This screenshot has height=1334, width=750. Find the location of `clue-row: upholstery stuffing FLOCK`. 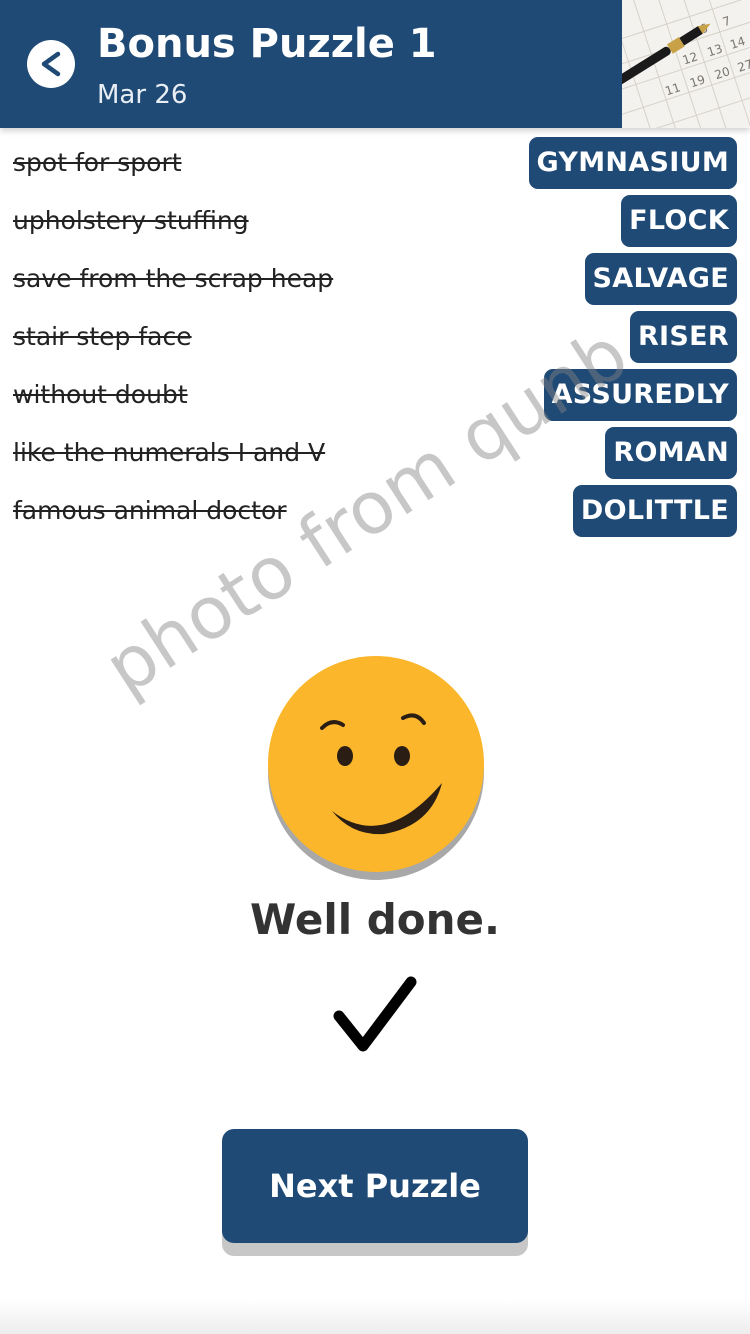

clue-row: upholstery stuffing FLOCK is located at coordinates (375, 222).